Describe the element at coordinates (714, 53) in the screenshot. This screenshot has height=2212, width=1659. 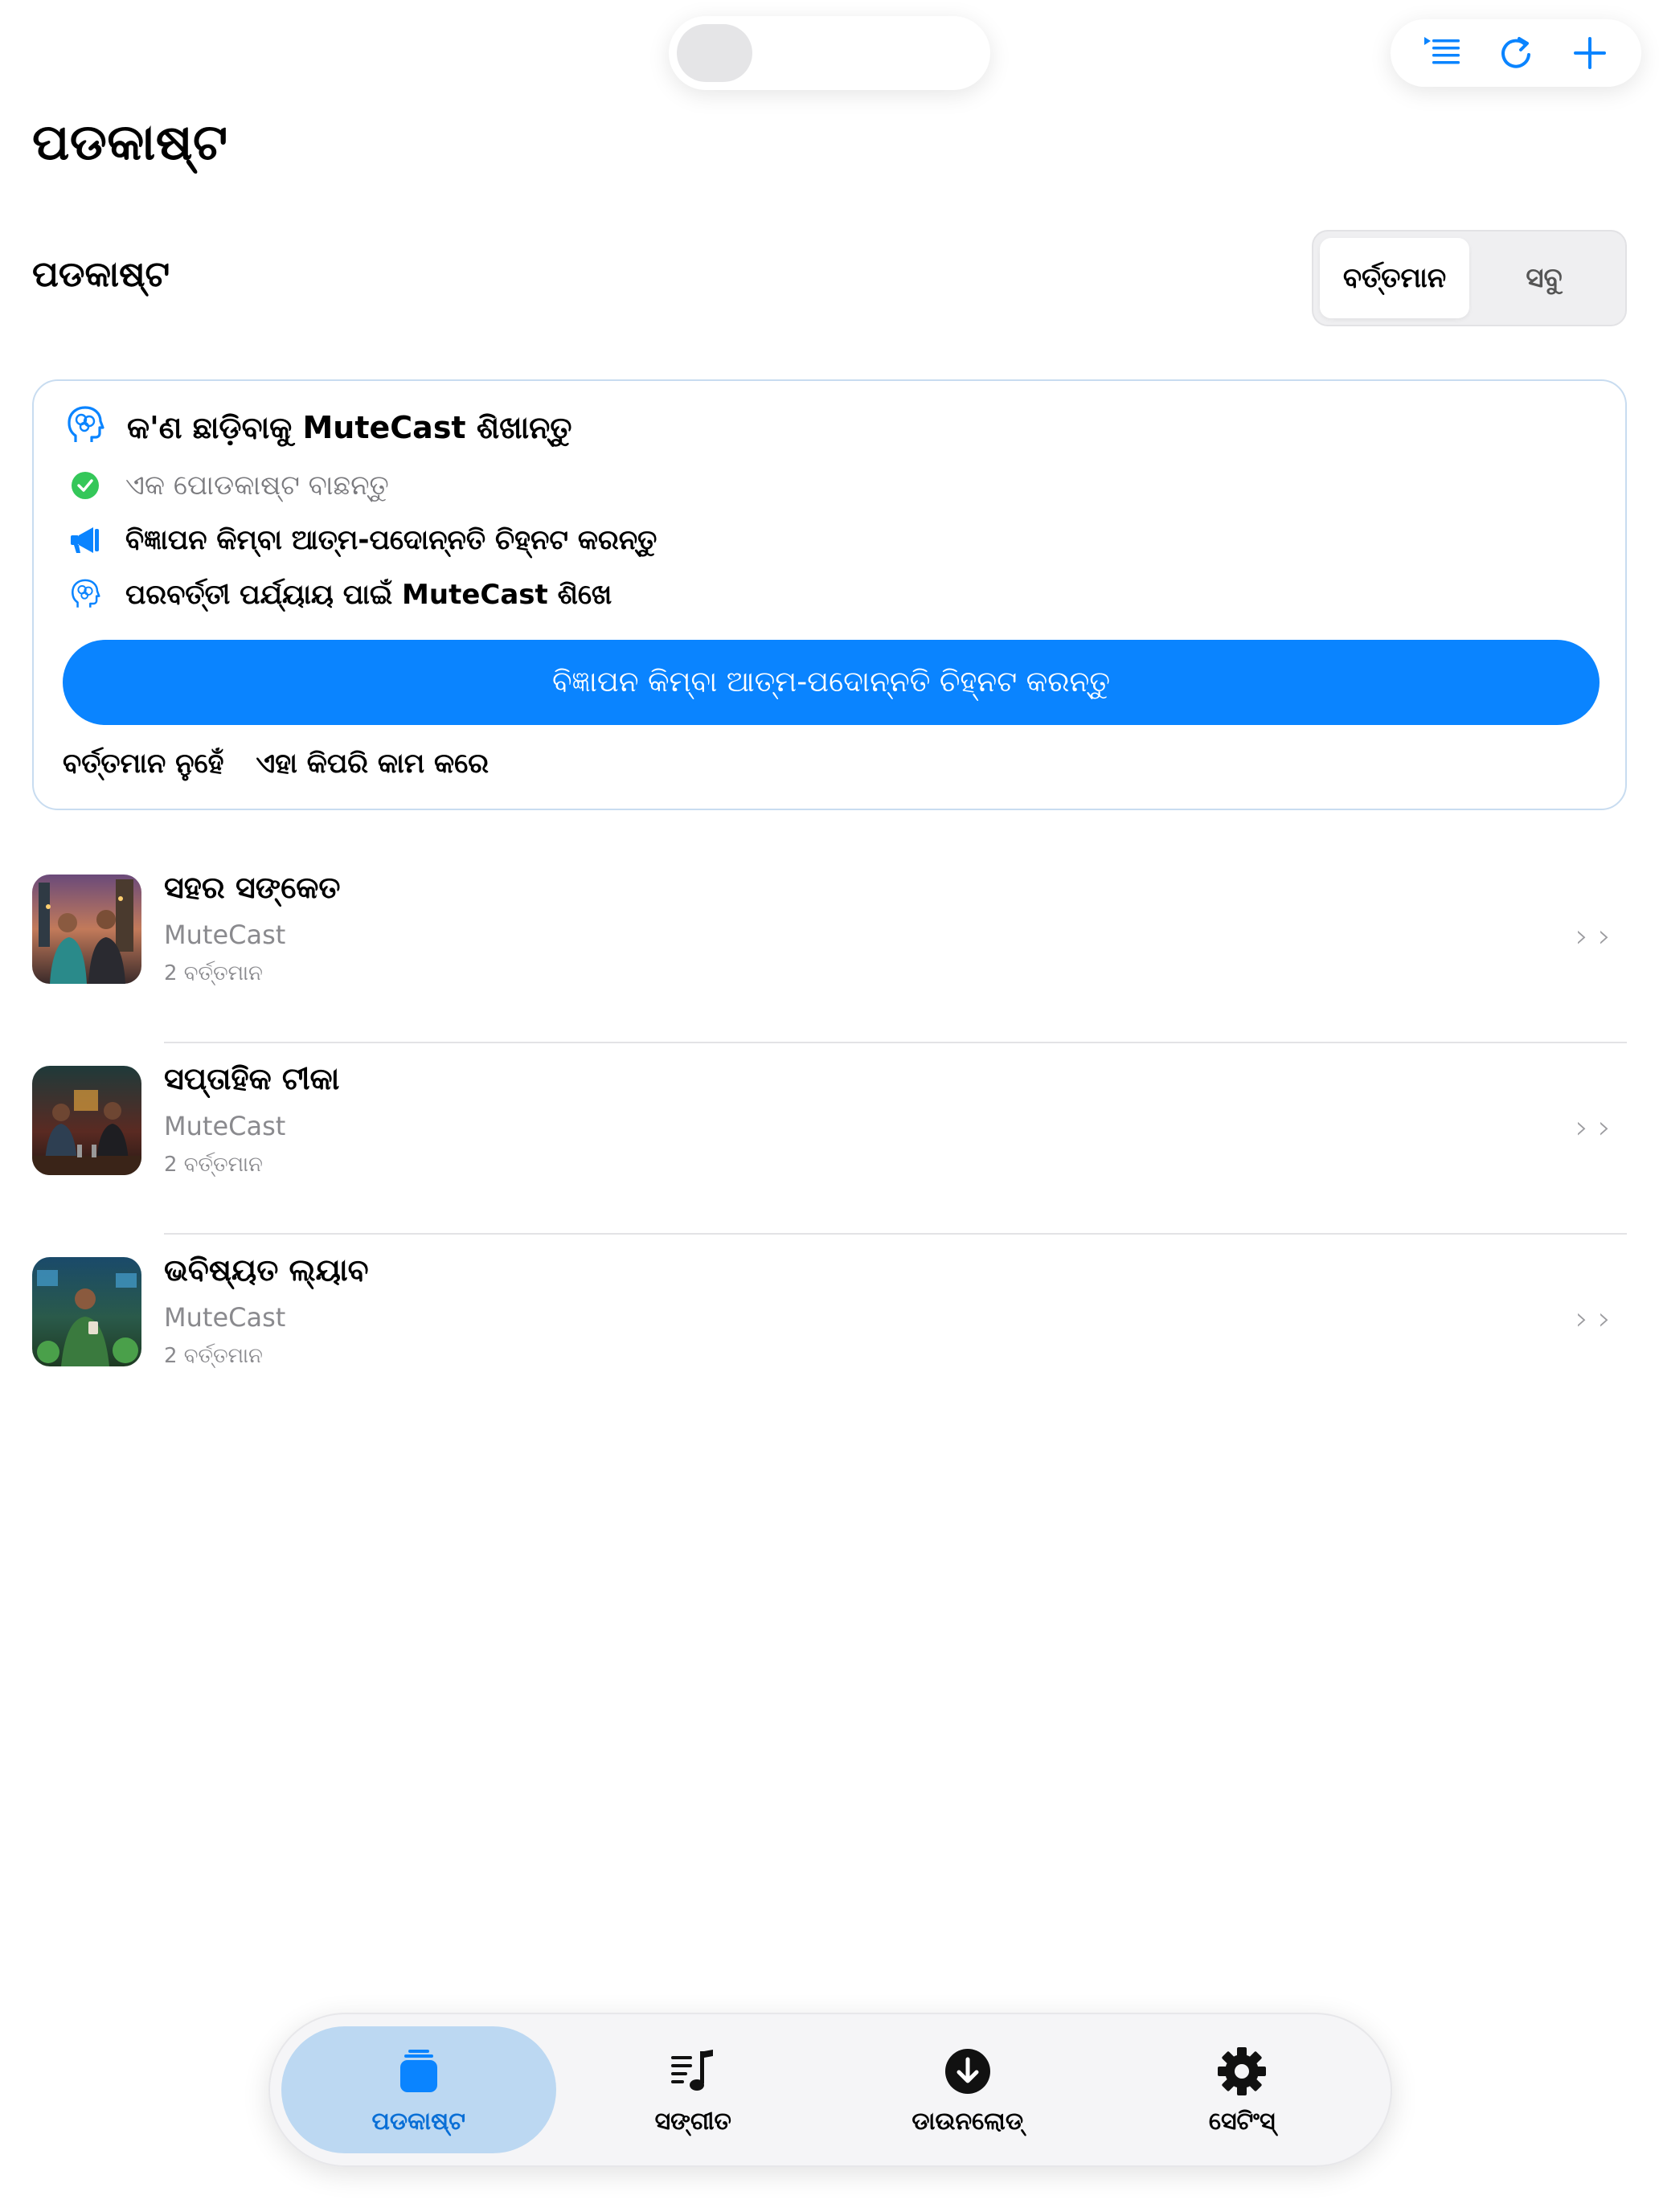
I see `multitasking-dot` at that location.